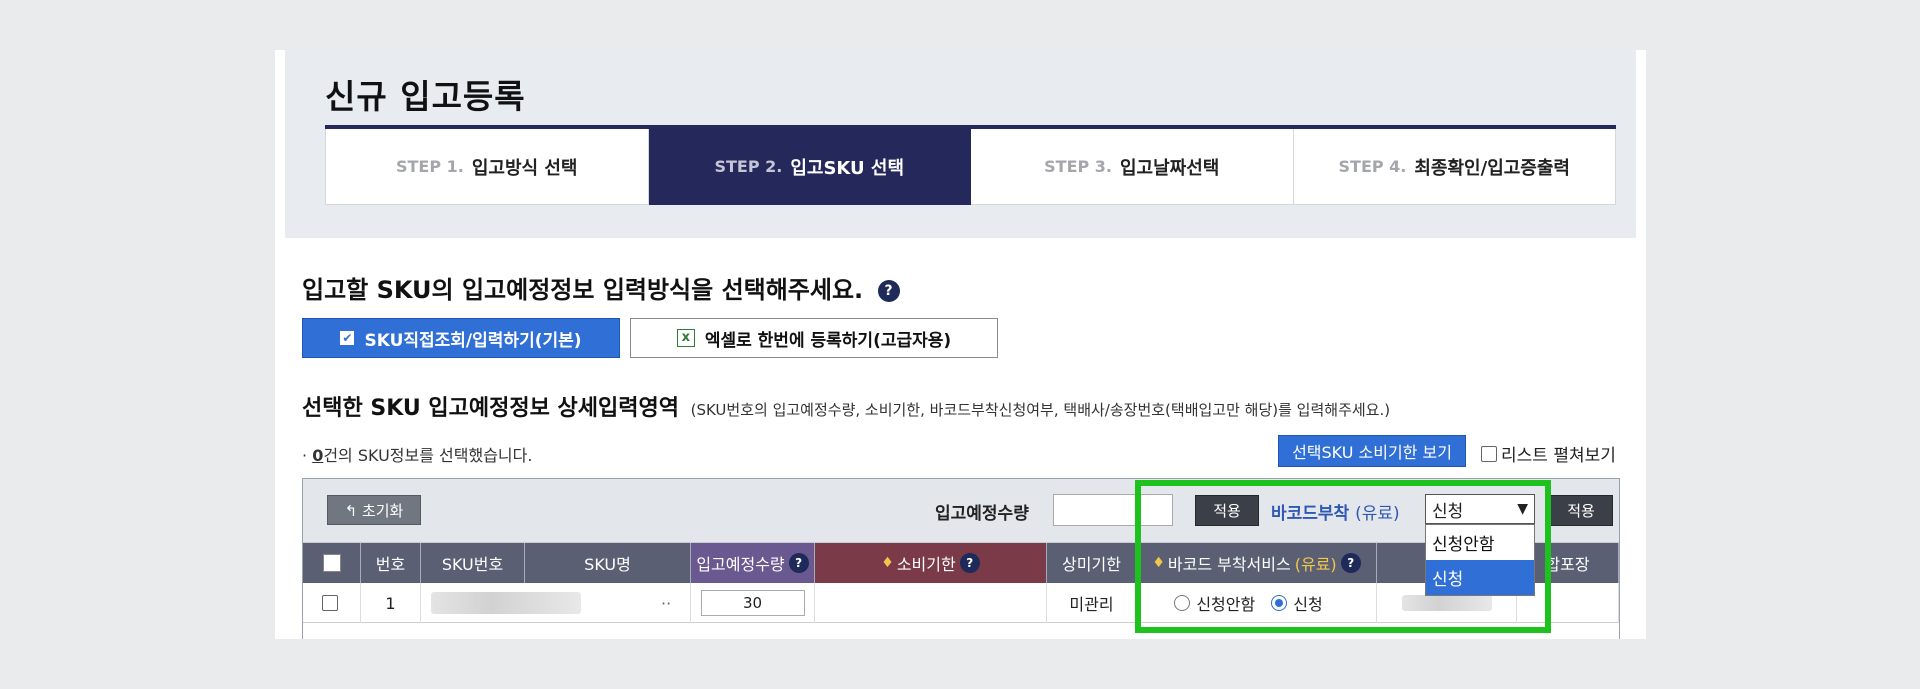  Describe the element at coordinates (1315, 564) in the screenshot. I see `col-barcode-paid: (유료)` at that location.